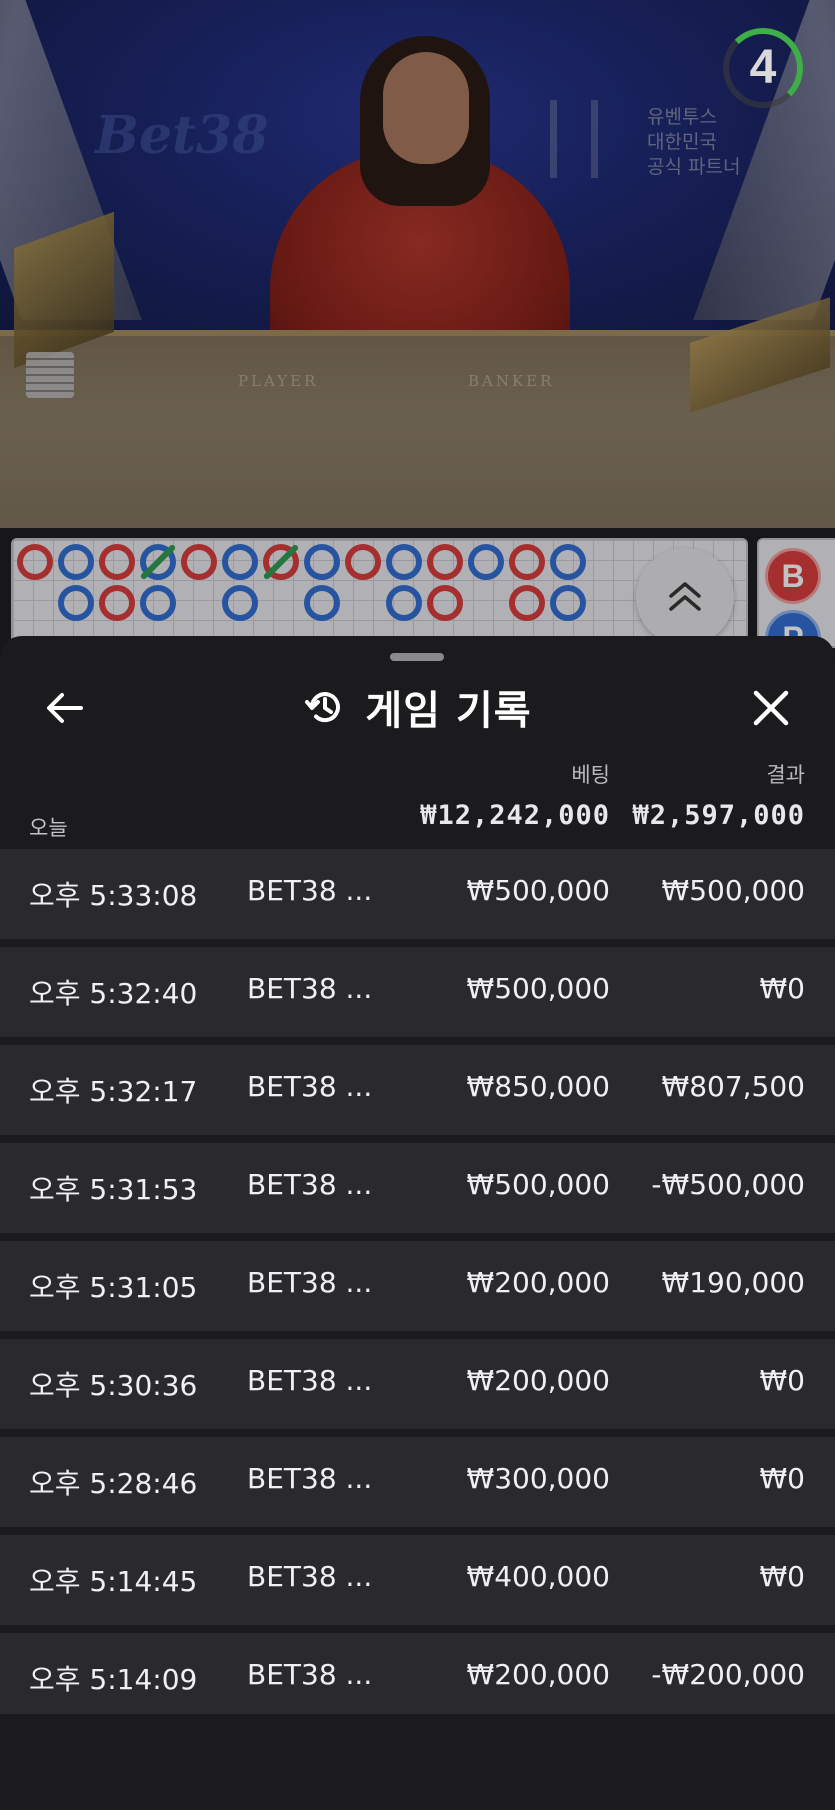 Image resolution: width=835 pixels, height=1810 pixels. Describe the element at coordinates (323, 707) in the screenshot. I see `history-icon` at that location.